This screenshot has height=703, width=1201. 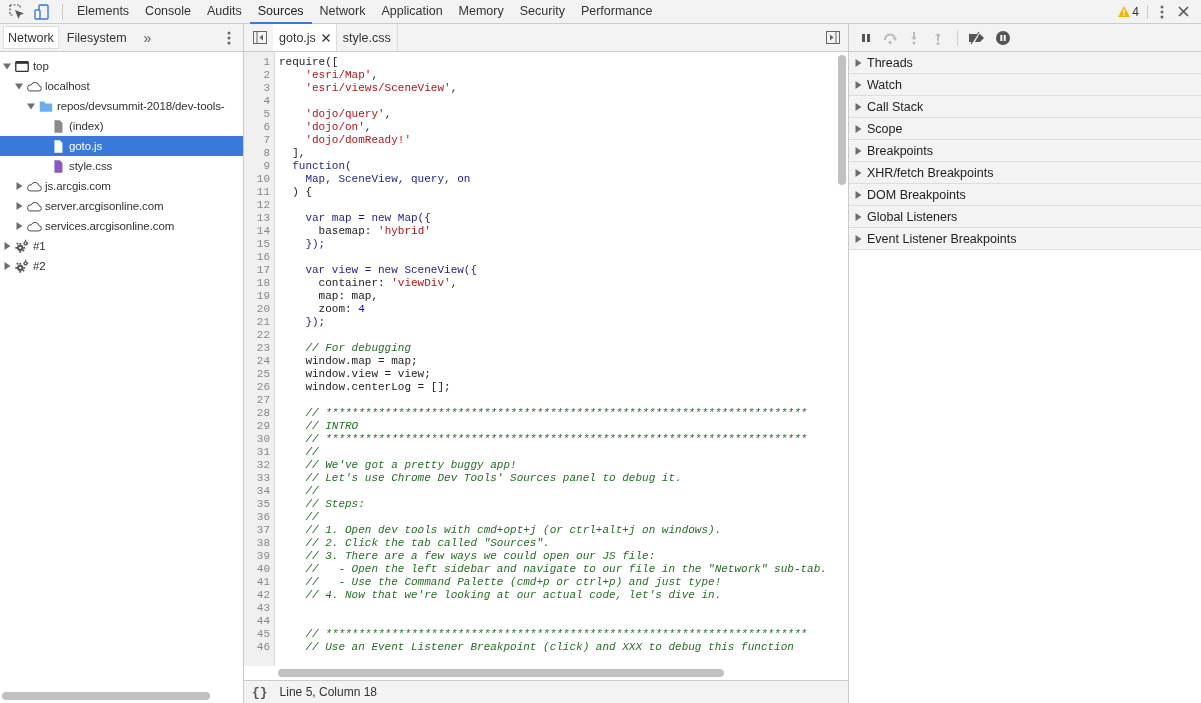 What do you see at coordinates (263, 595) in the screenshot?
I see `line-number: 42` at bounding box center [263, 595].